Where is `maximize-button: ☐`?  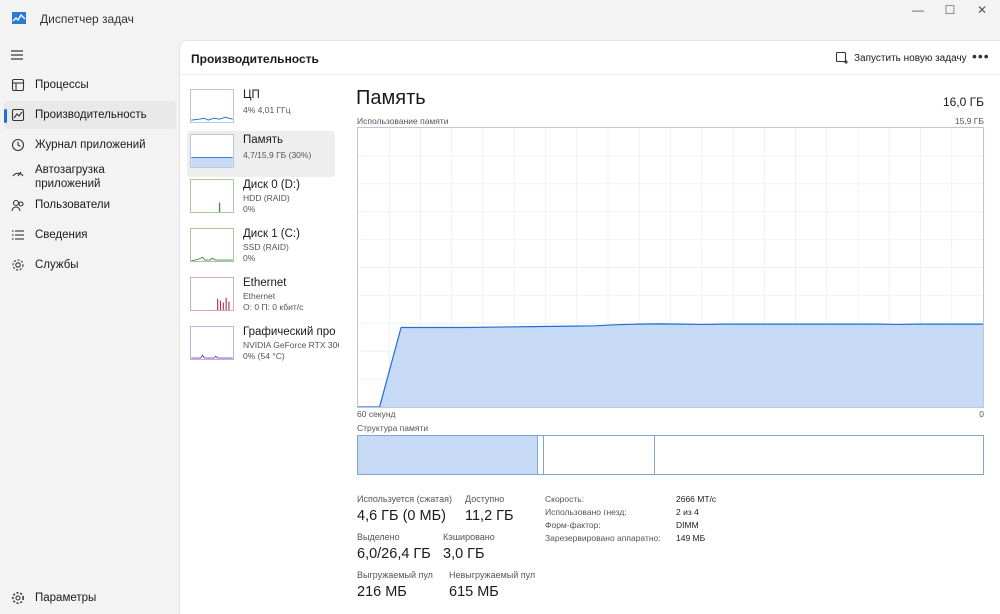 maximize-button: ☐ is located at coordinates (950, 10).